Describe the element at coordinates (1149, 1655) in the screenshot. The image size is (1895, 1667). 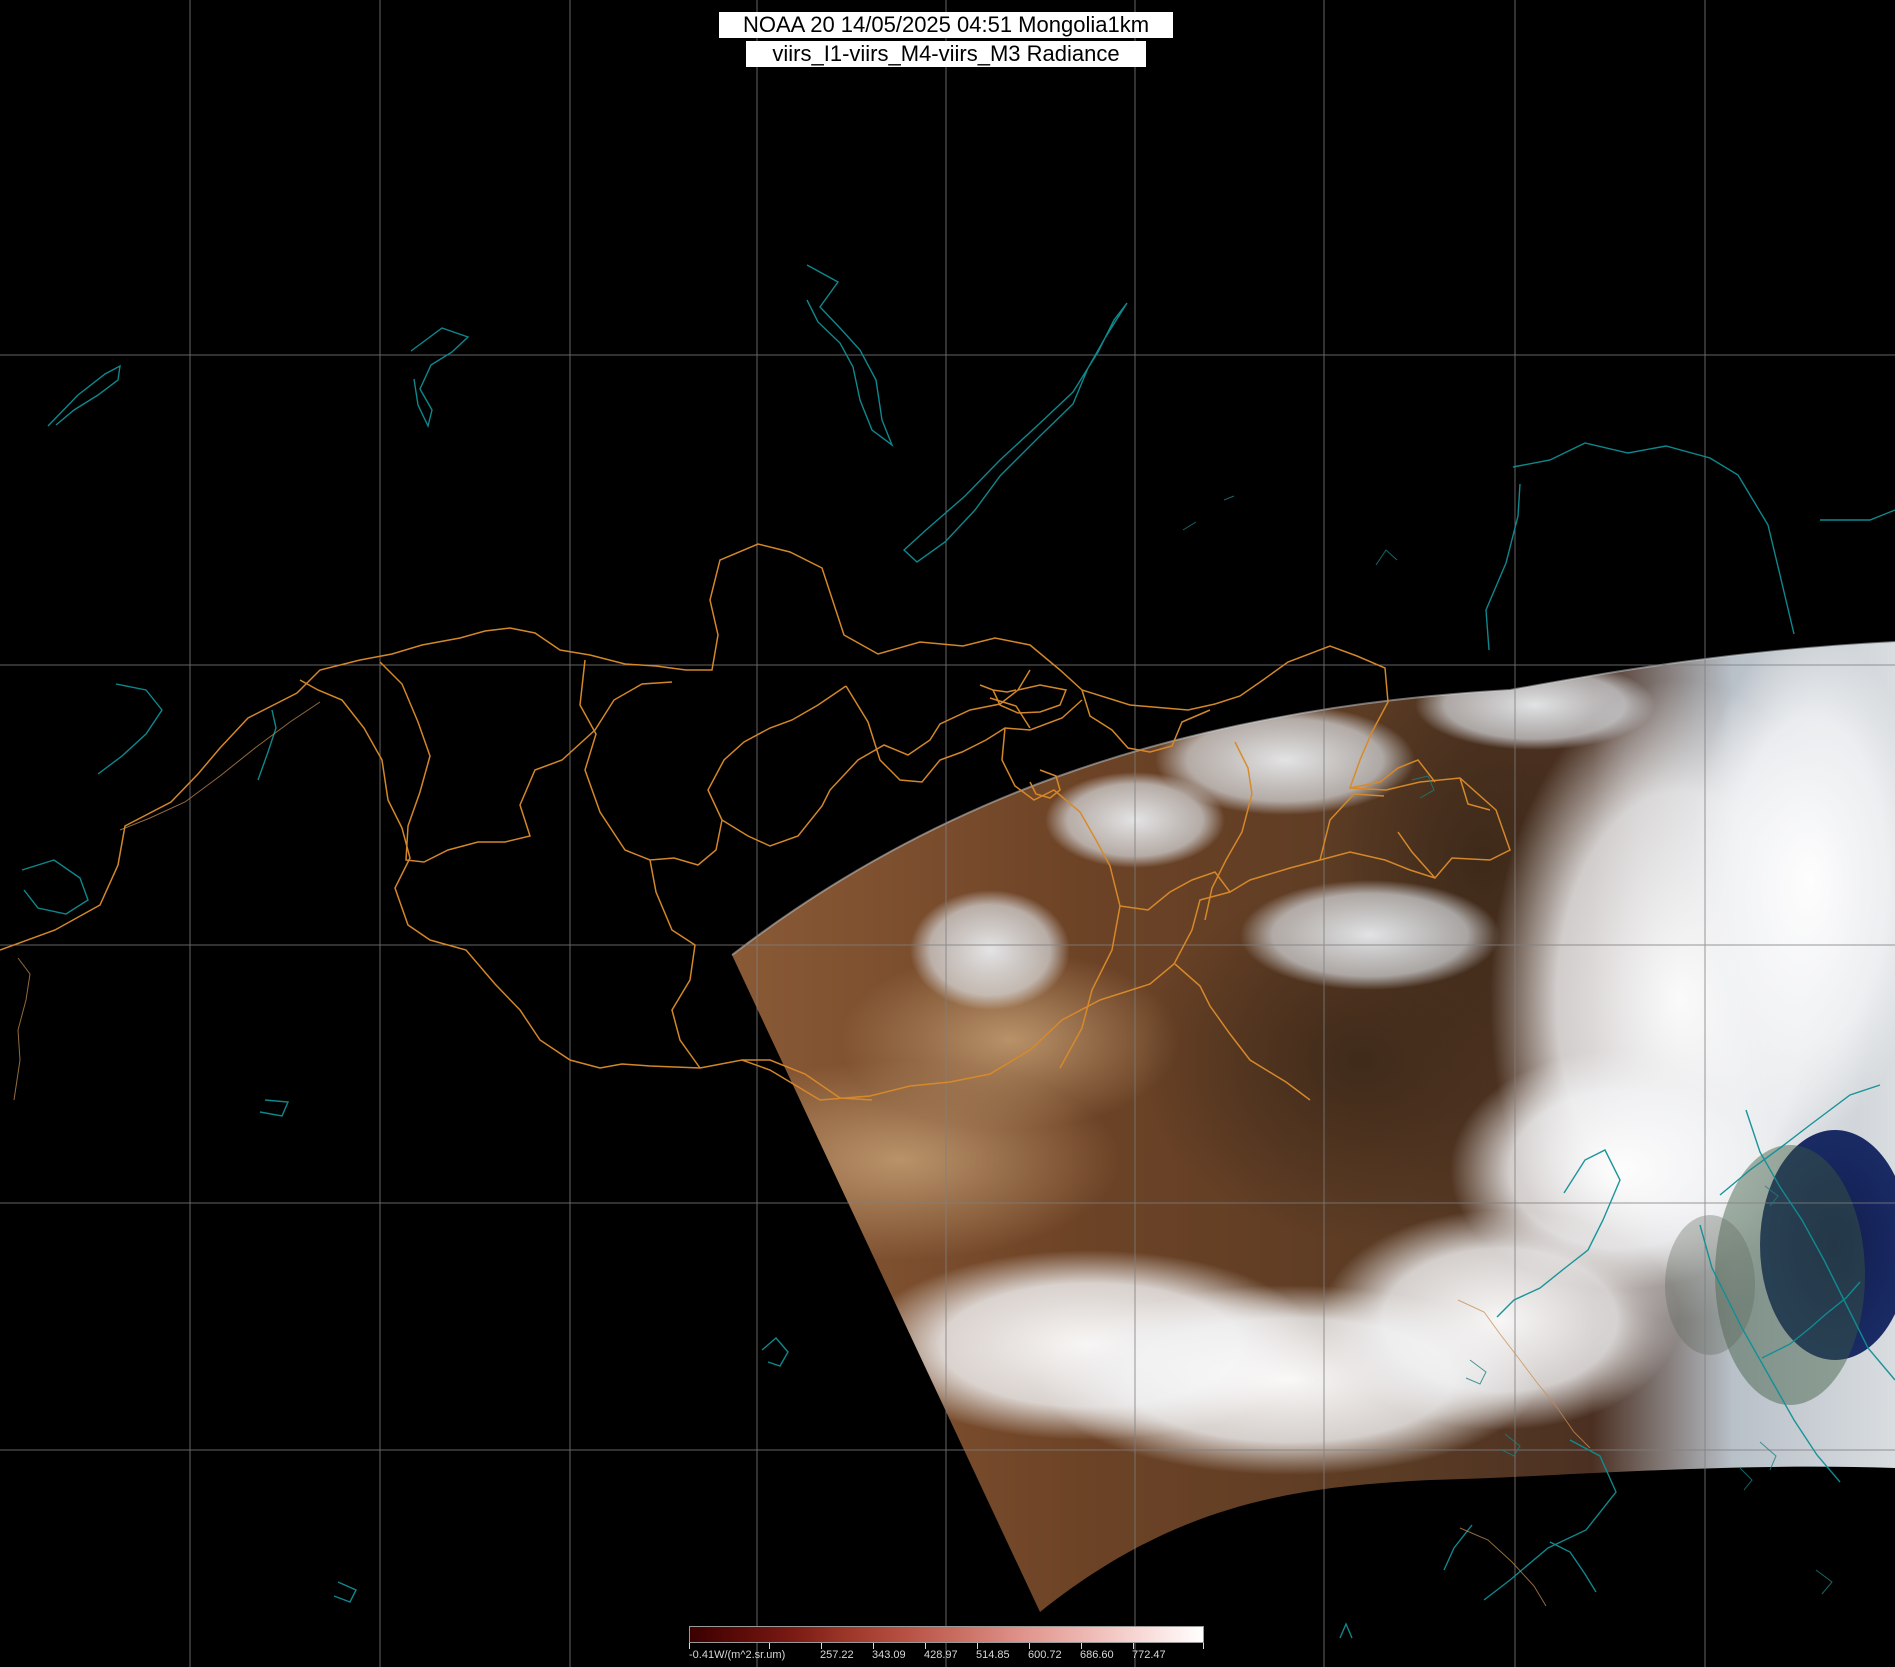
I see `colorbar-label: 772.47` at that location.